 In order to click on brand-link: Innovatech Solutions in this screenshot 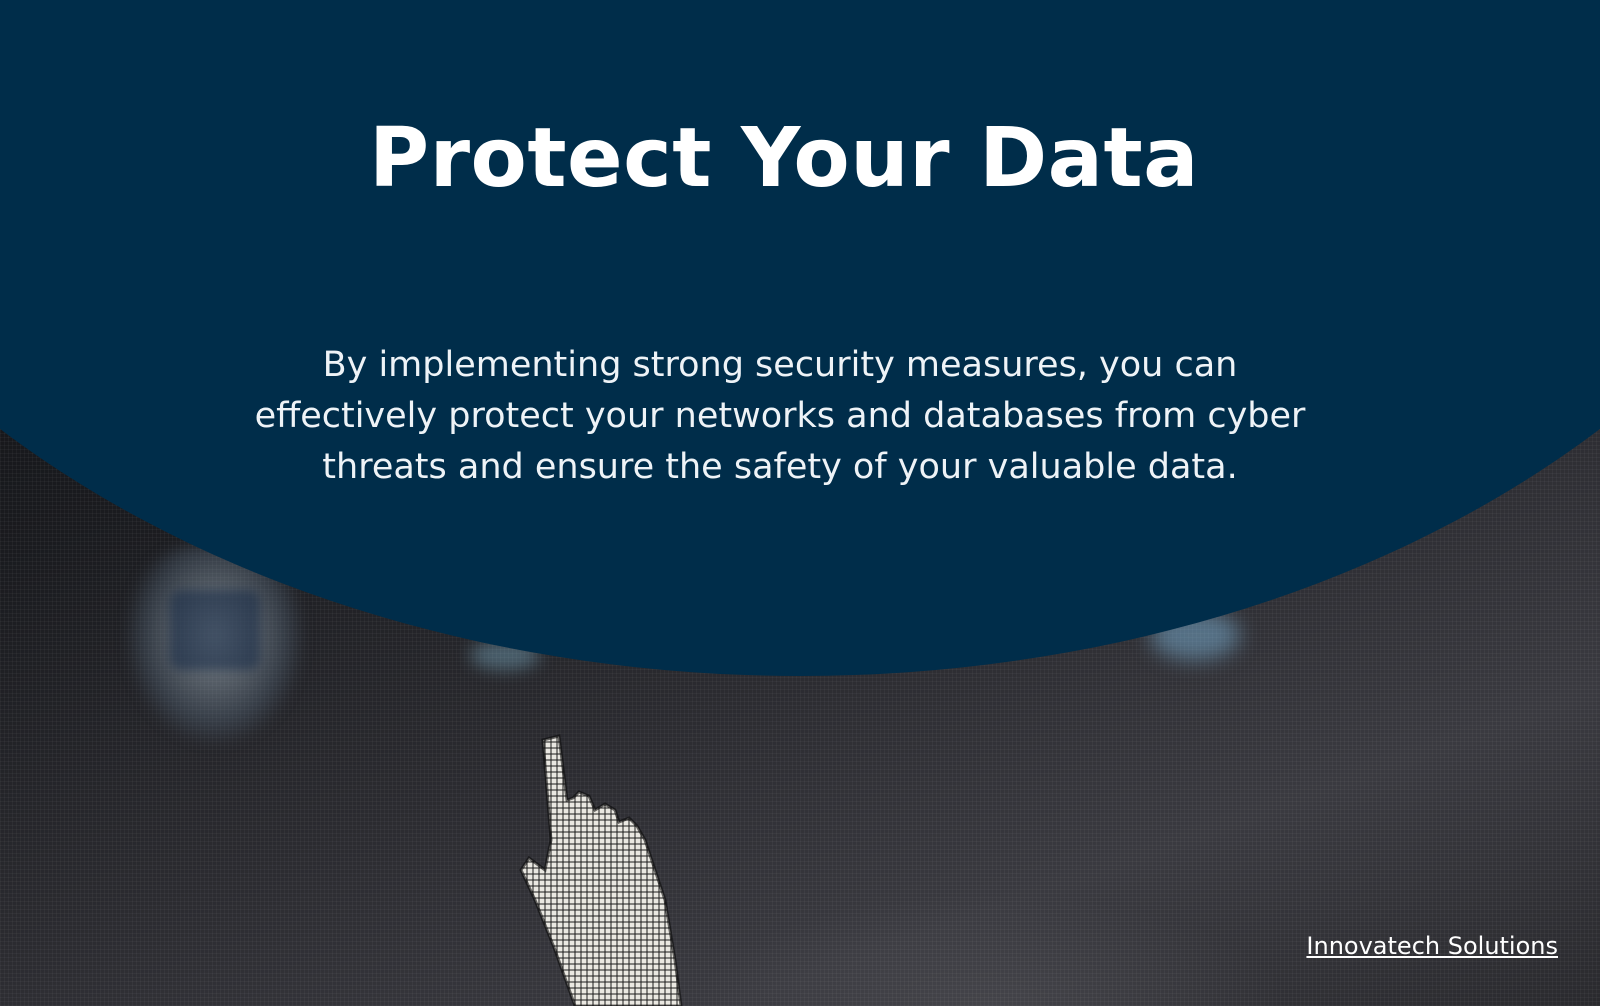, I will do `click(1432, 946)`.